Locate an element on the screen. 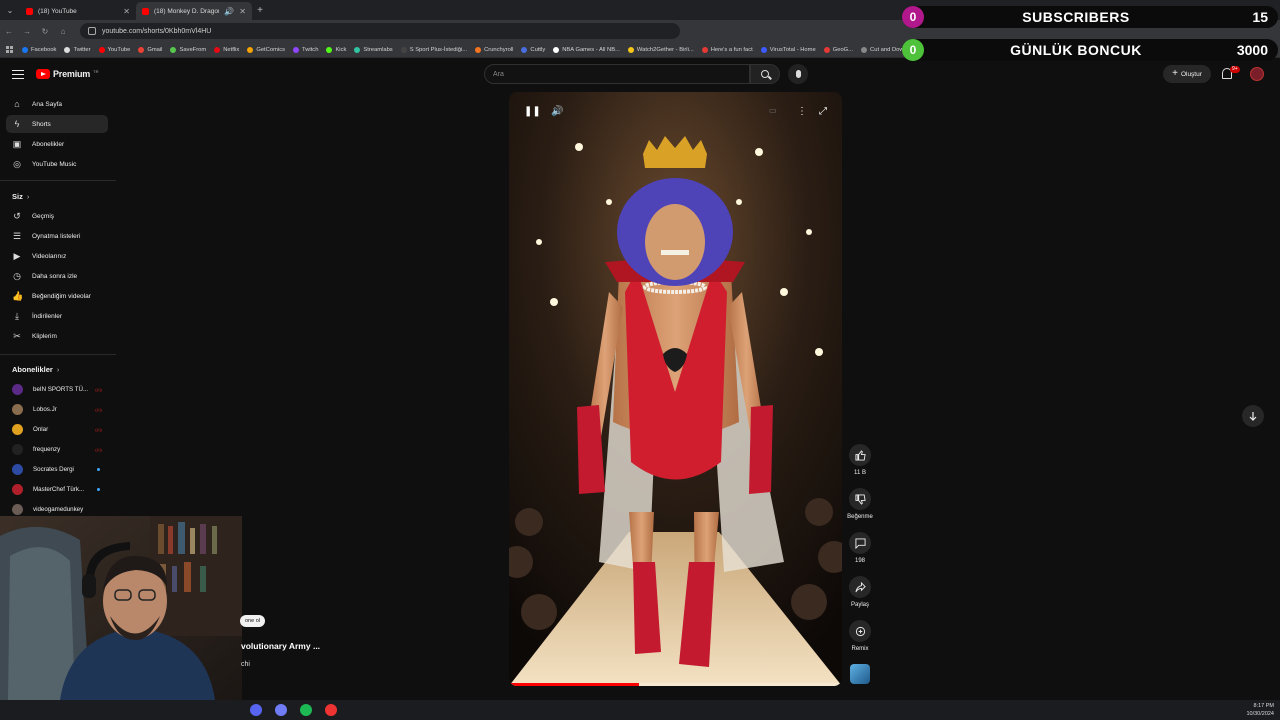  comments-action: 198 is located at coordinates (860, 548).